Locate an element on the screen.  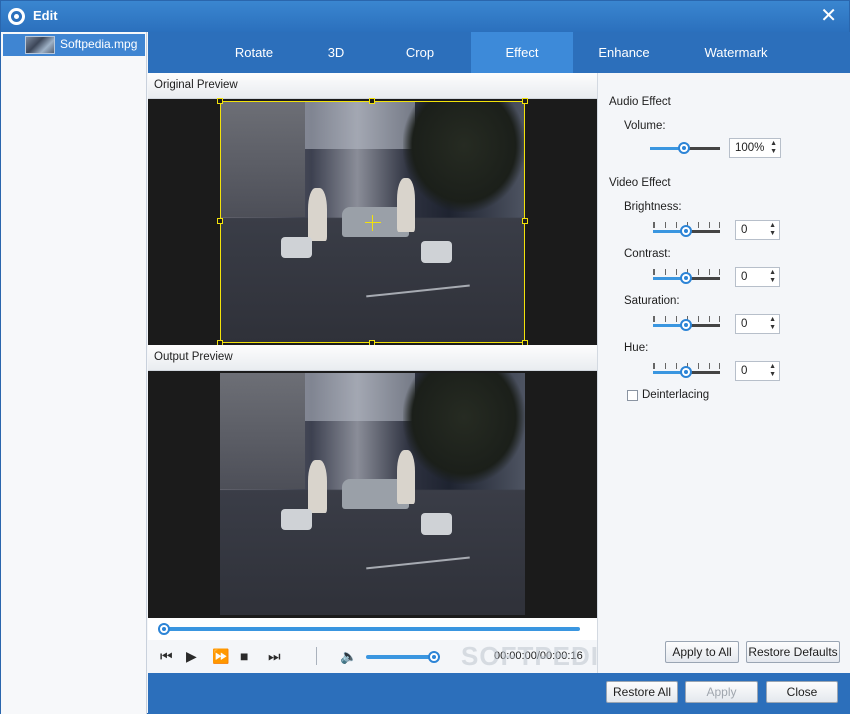
film-reel-icon is located at coordinates (16, 16).